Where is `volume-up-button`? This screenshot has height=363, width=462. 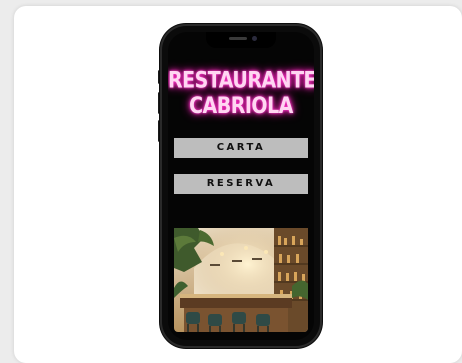
volume-up-button is located at coordinates (159, 103).